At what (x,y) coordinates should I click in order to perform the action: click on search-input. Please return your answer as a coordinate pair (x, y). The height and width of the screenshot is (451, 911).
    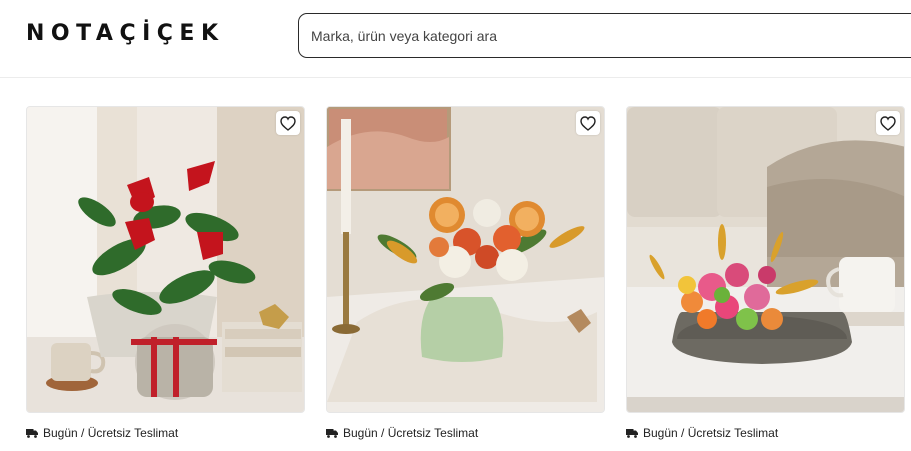
    Looking at the image, I should click on (605, 35).